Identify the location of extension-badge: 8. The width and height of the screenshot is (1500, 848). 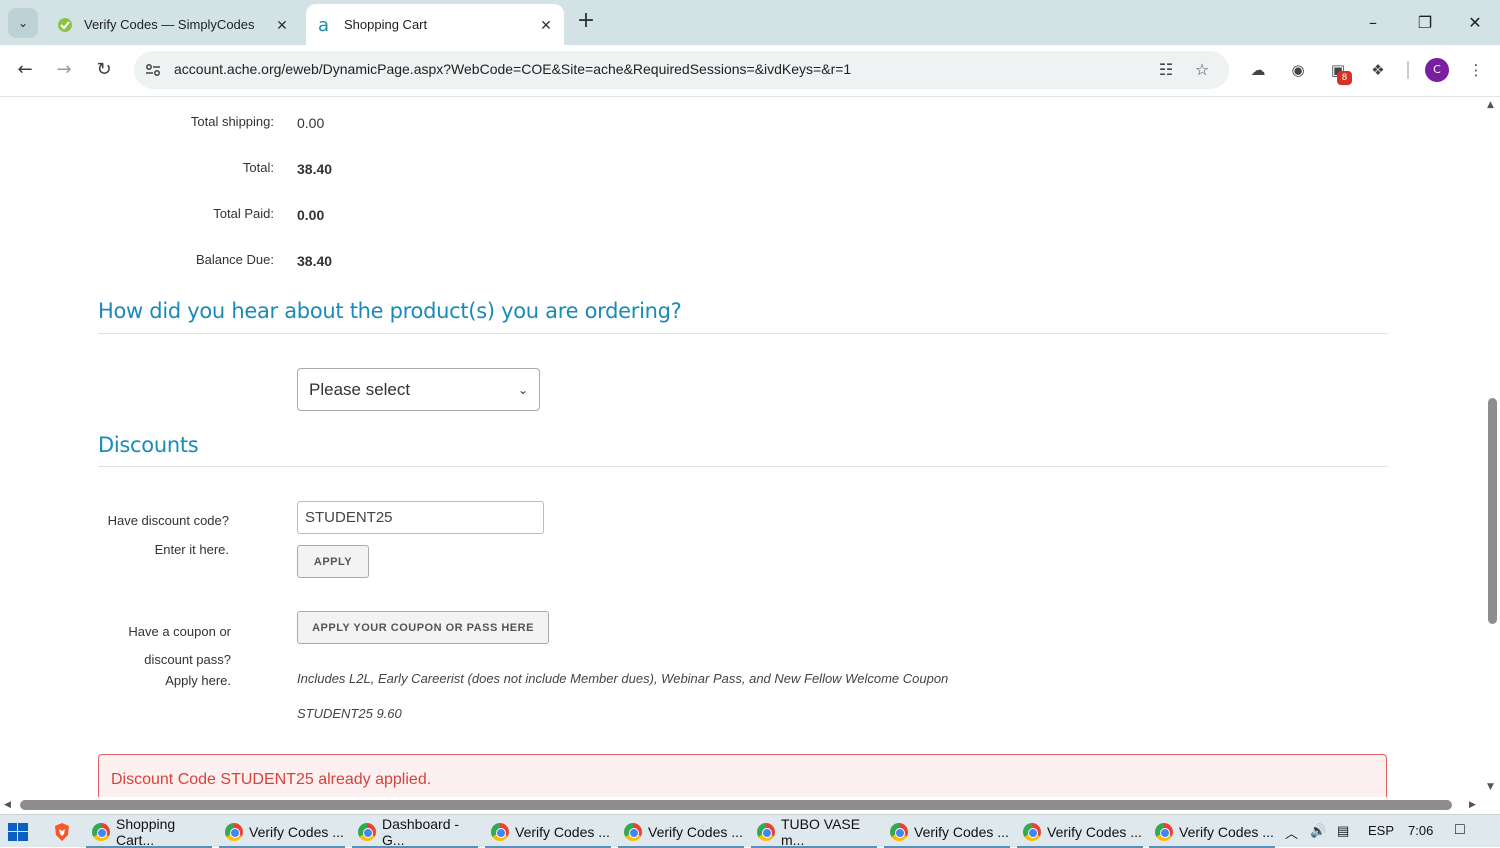
(1344, 78).